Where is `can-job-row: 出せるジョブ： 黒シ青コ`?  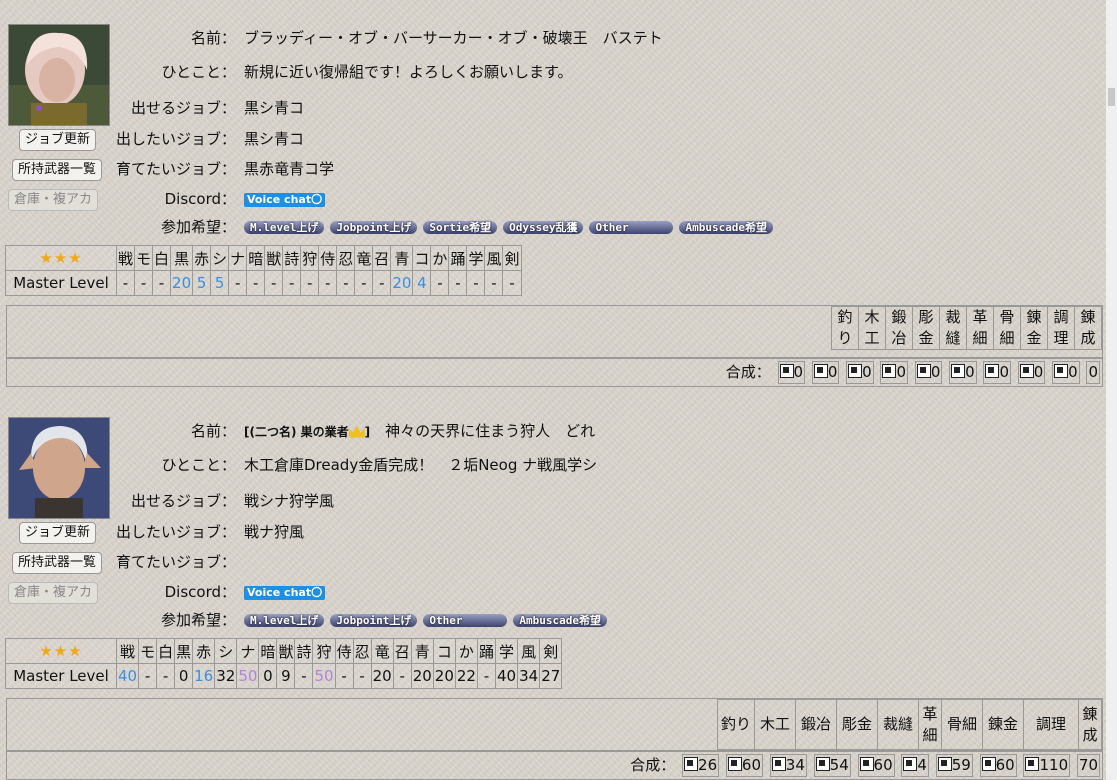 can-job-row: 出せるジョブ： 黒シ青コ is located at coordinates (152, 108).